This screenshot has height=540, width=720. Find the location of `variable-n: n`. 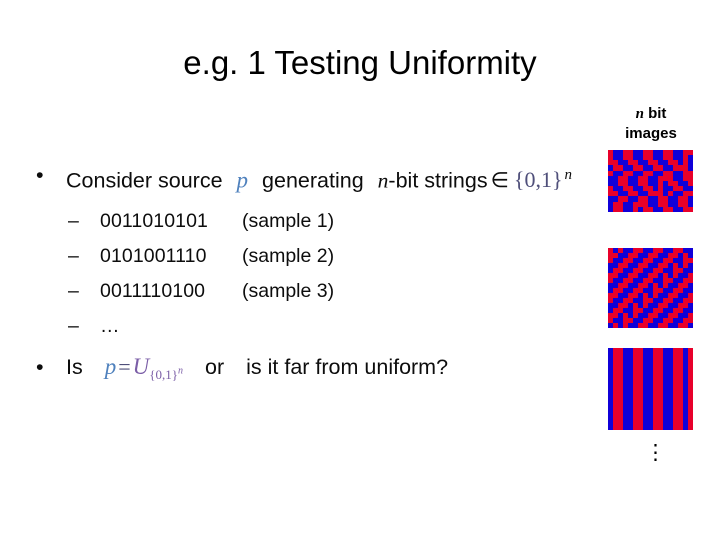

variable-n: n is located at coordinates (383, 180).